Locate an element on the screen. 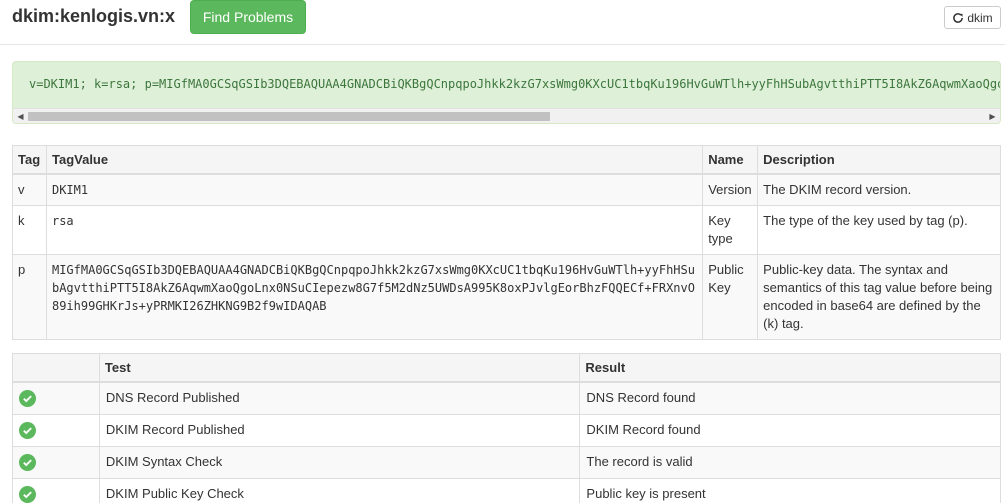  header-tag: Tag is located at coordinates (29, 160).